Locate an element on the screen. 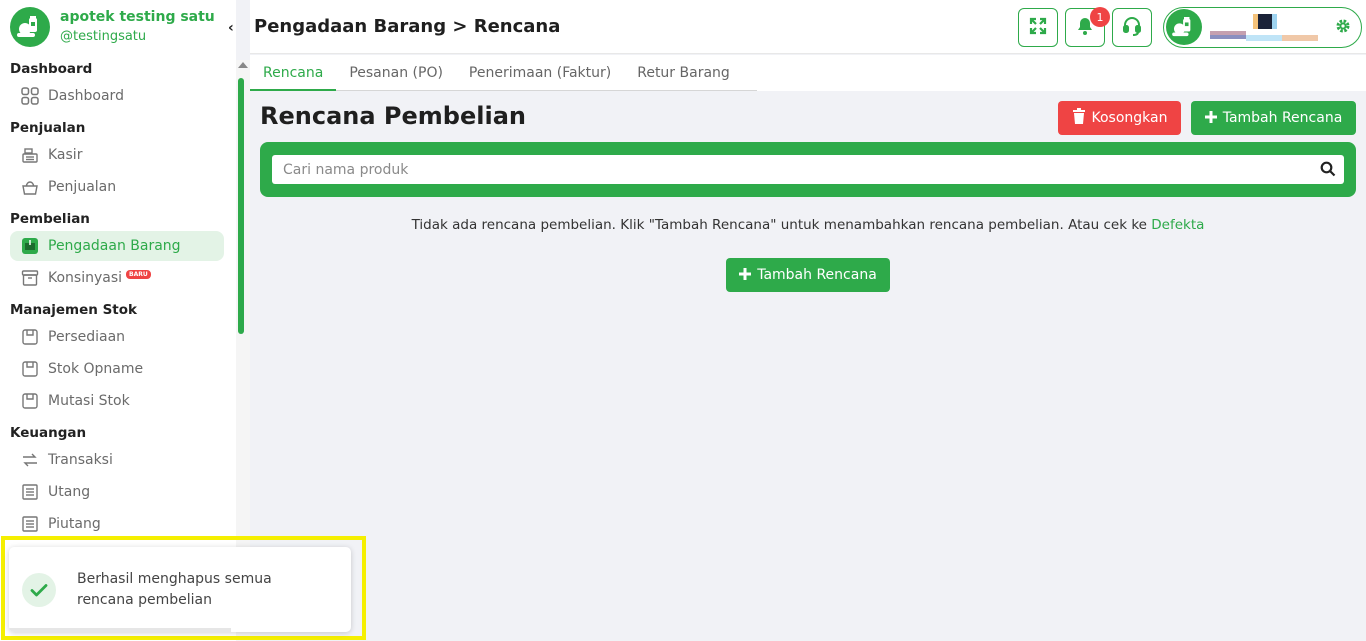 The width and height of the screenshot is (1366, 641). menu-group-dashboard: Dashboard is located at coordinates (51, 69).